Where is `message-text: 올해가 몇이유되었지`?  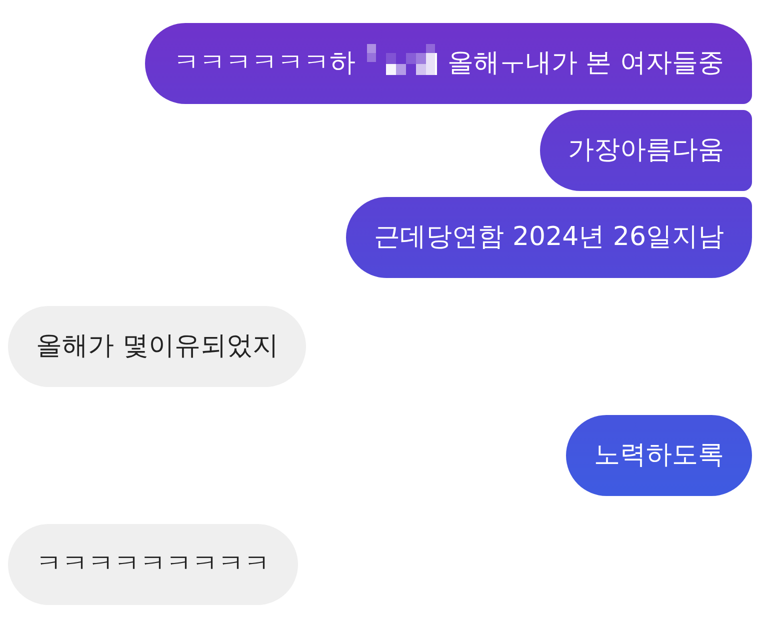
message-text: 올해가 몇이유되었지 is located at coordinates (157, 346).